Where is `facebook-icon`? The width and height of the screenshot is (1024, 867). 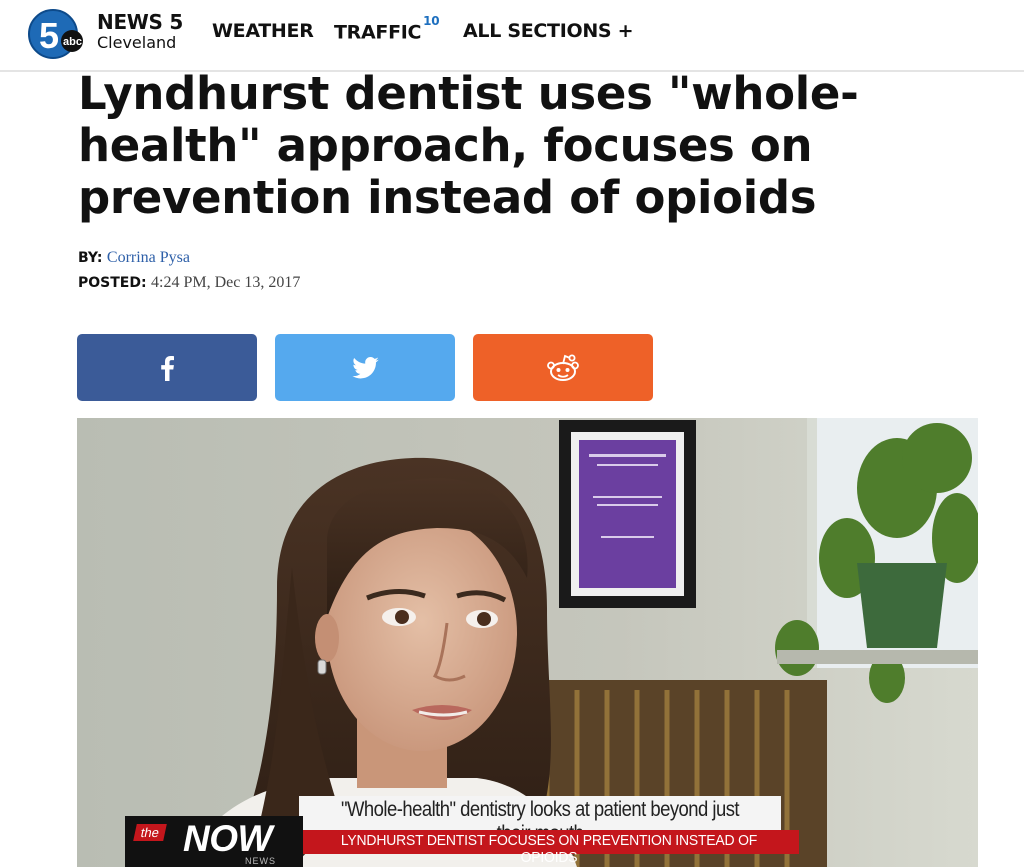 facebook-icon is located at coordinates (167, 368).